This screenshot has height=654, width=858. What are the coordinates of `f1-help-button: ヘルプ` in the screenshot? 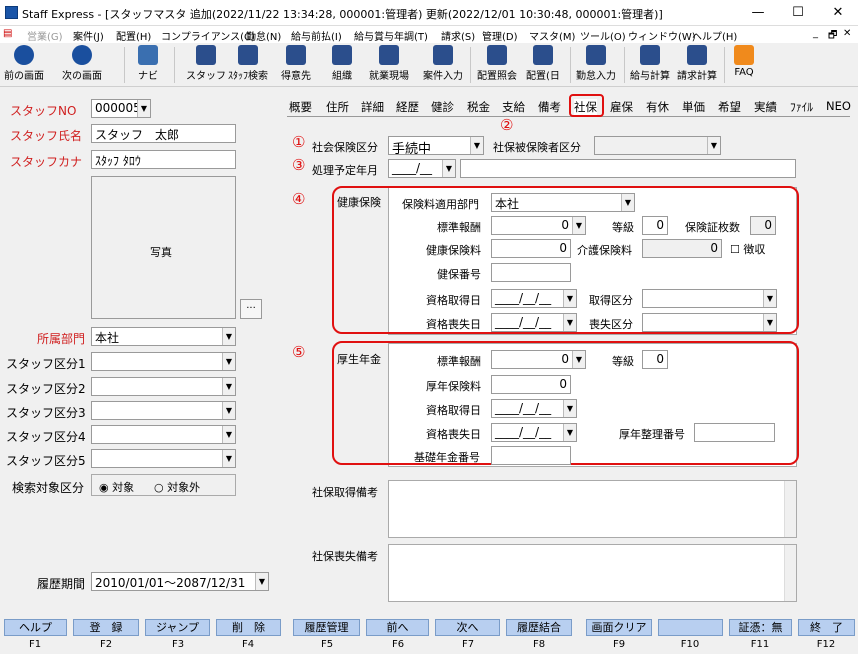 It's located at (35, 627).